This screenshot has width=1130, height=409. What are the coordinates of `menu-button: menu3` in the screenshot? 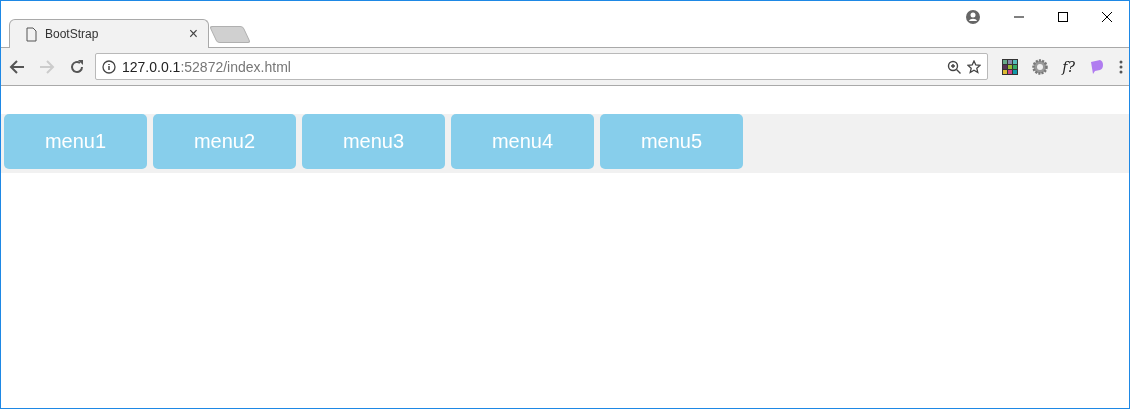 It's located at (373, 141).